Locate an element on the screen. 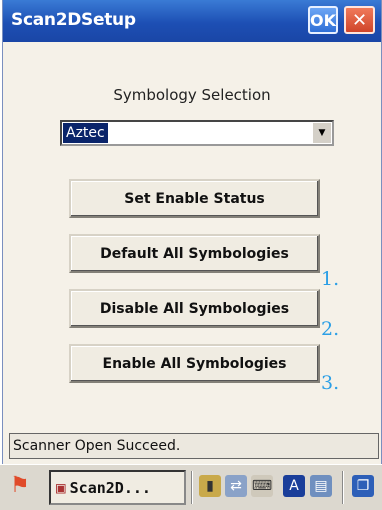  close-button: ✕ is located at coordinates (359, 20).